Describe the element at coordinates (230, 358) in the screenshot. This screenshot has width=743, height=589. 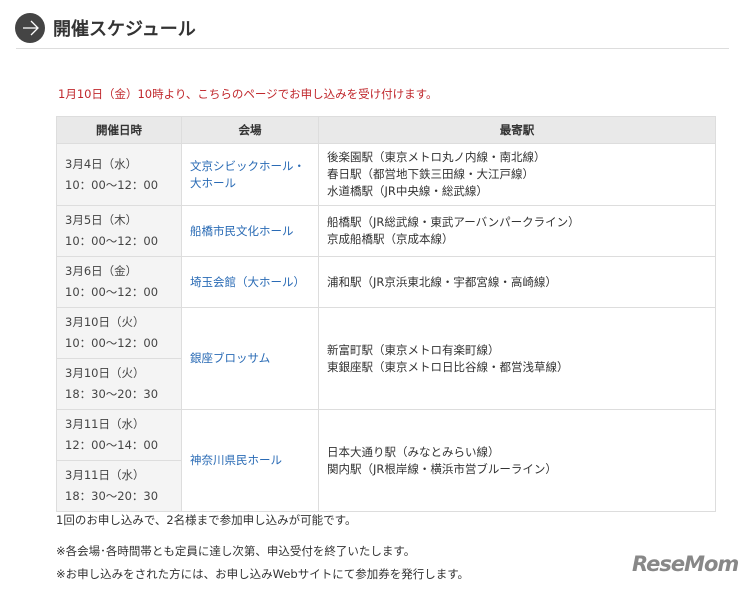
I see `venue-link: 銀座ブロッサム` at that location.